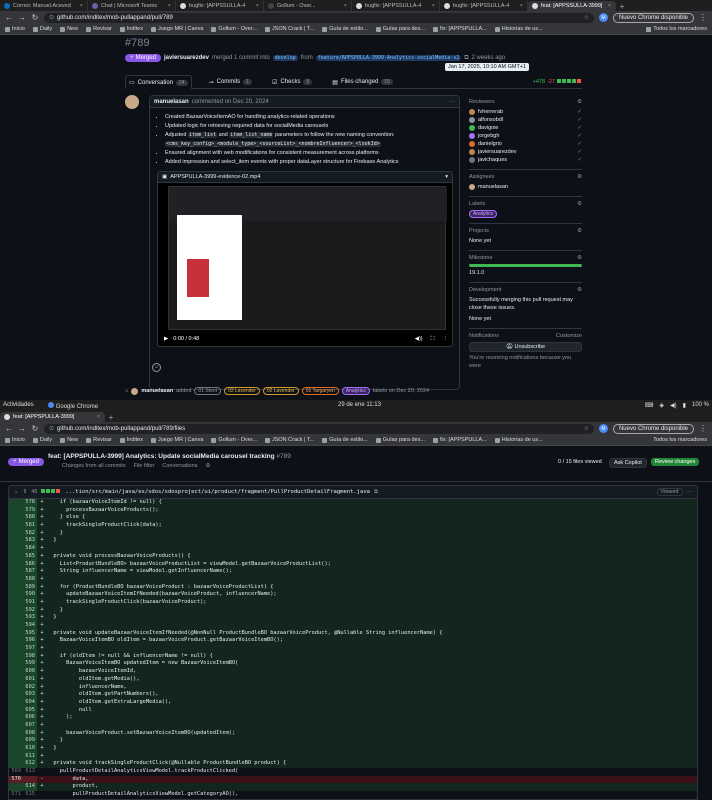 The image size is (712, 800). Describe the element at coordinates (30, 564) in the screenshot. I see `new-line-number: 586` at that location.